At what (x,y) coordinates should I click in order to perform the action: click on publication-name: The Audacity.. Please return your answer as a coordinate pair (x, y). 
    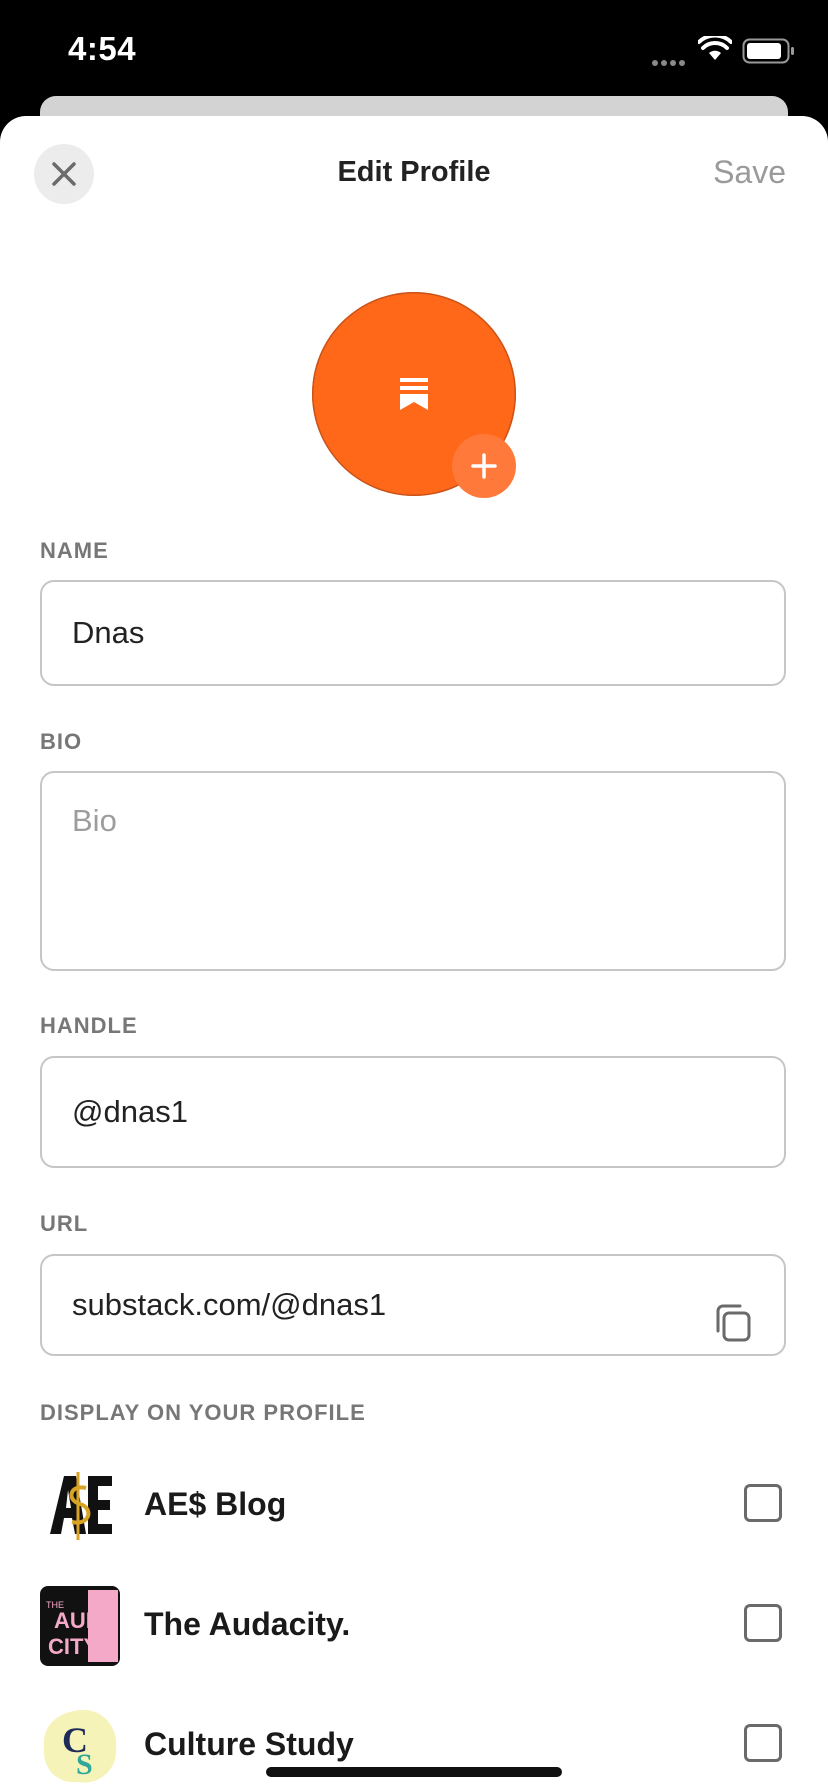
    Looking at the image, I should click on (247, 1624).